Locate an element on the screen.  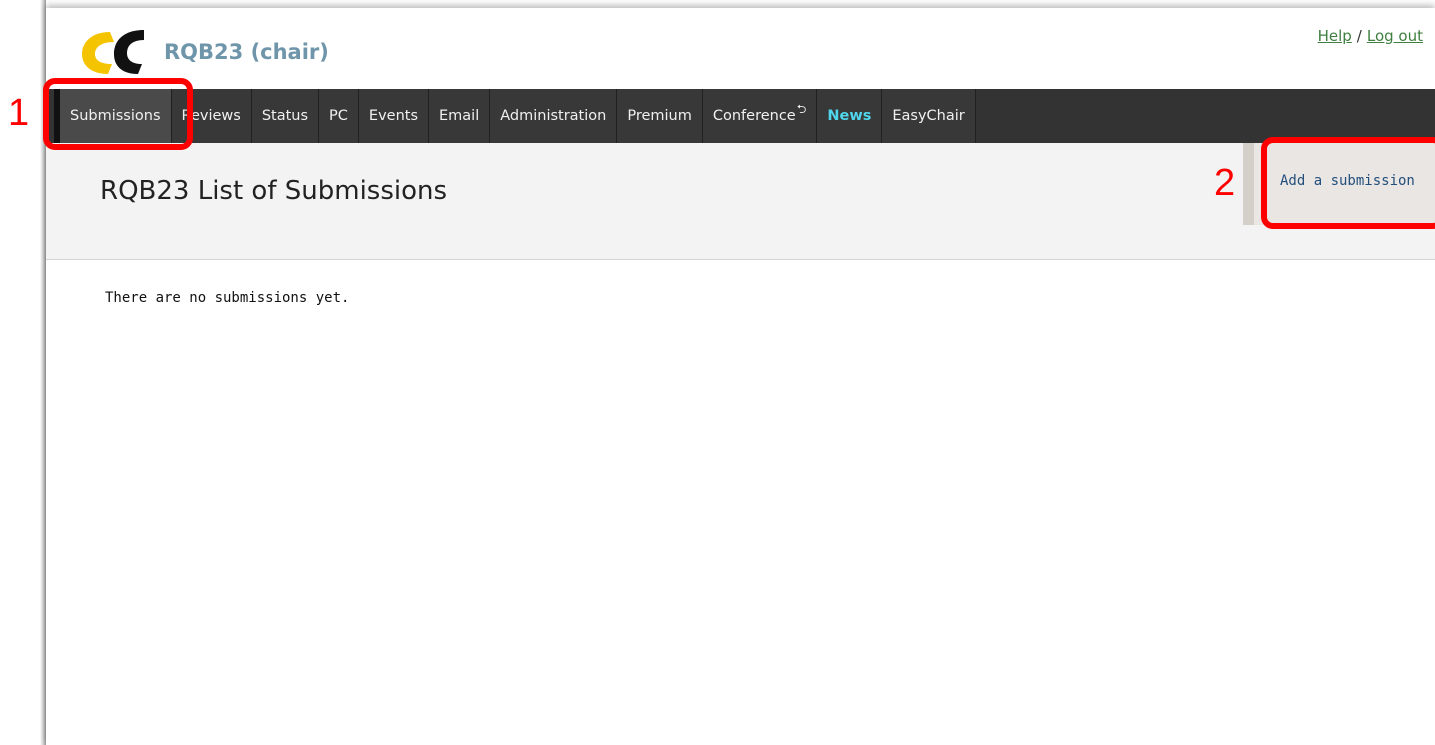
menu-item-status: Status is located at coordinates (285, 116).